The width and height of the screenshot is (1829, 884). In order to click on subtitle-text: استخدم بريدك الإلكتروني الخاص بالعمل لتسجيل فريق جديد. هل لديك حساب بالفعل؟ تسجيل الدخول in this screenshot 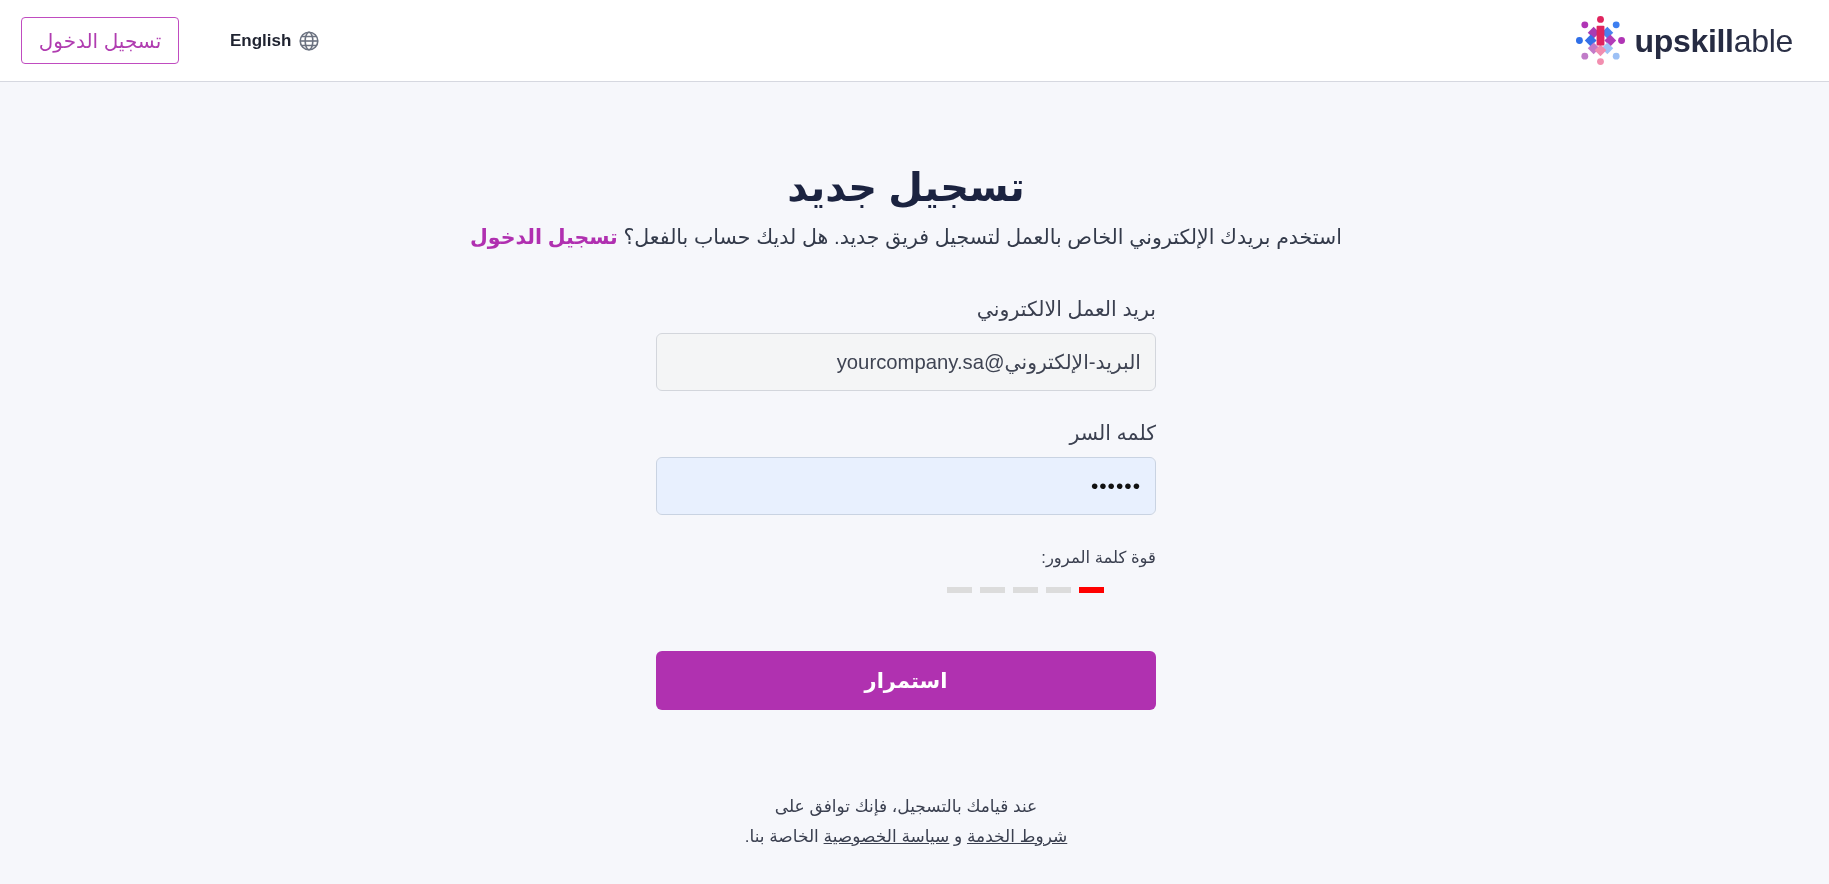, I will do `click(906, 237)`.